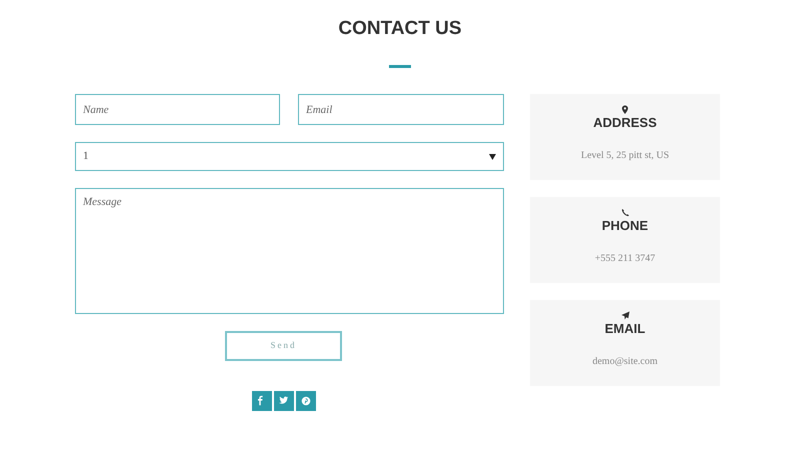 This screenshot has height=450, width=800. I want to click on card-heading: ADDRESS, so click(625, 122).